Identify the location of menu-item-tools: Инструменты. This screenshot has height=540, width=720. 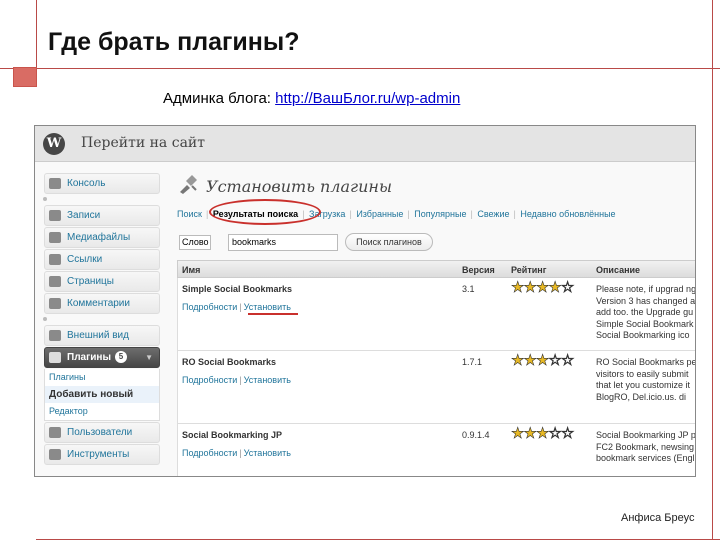
(102, 454).